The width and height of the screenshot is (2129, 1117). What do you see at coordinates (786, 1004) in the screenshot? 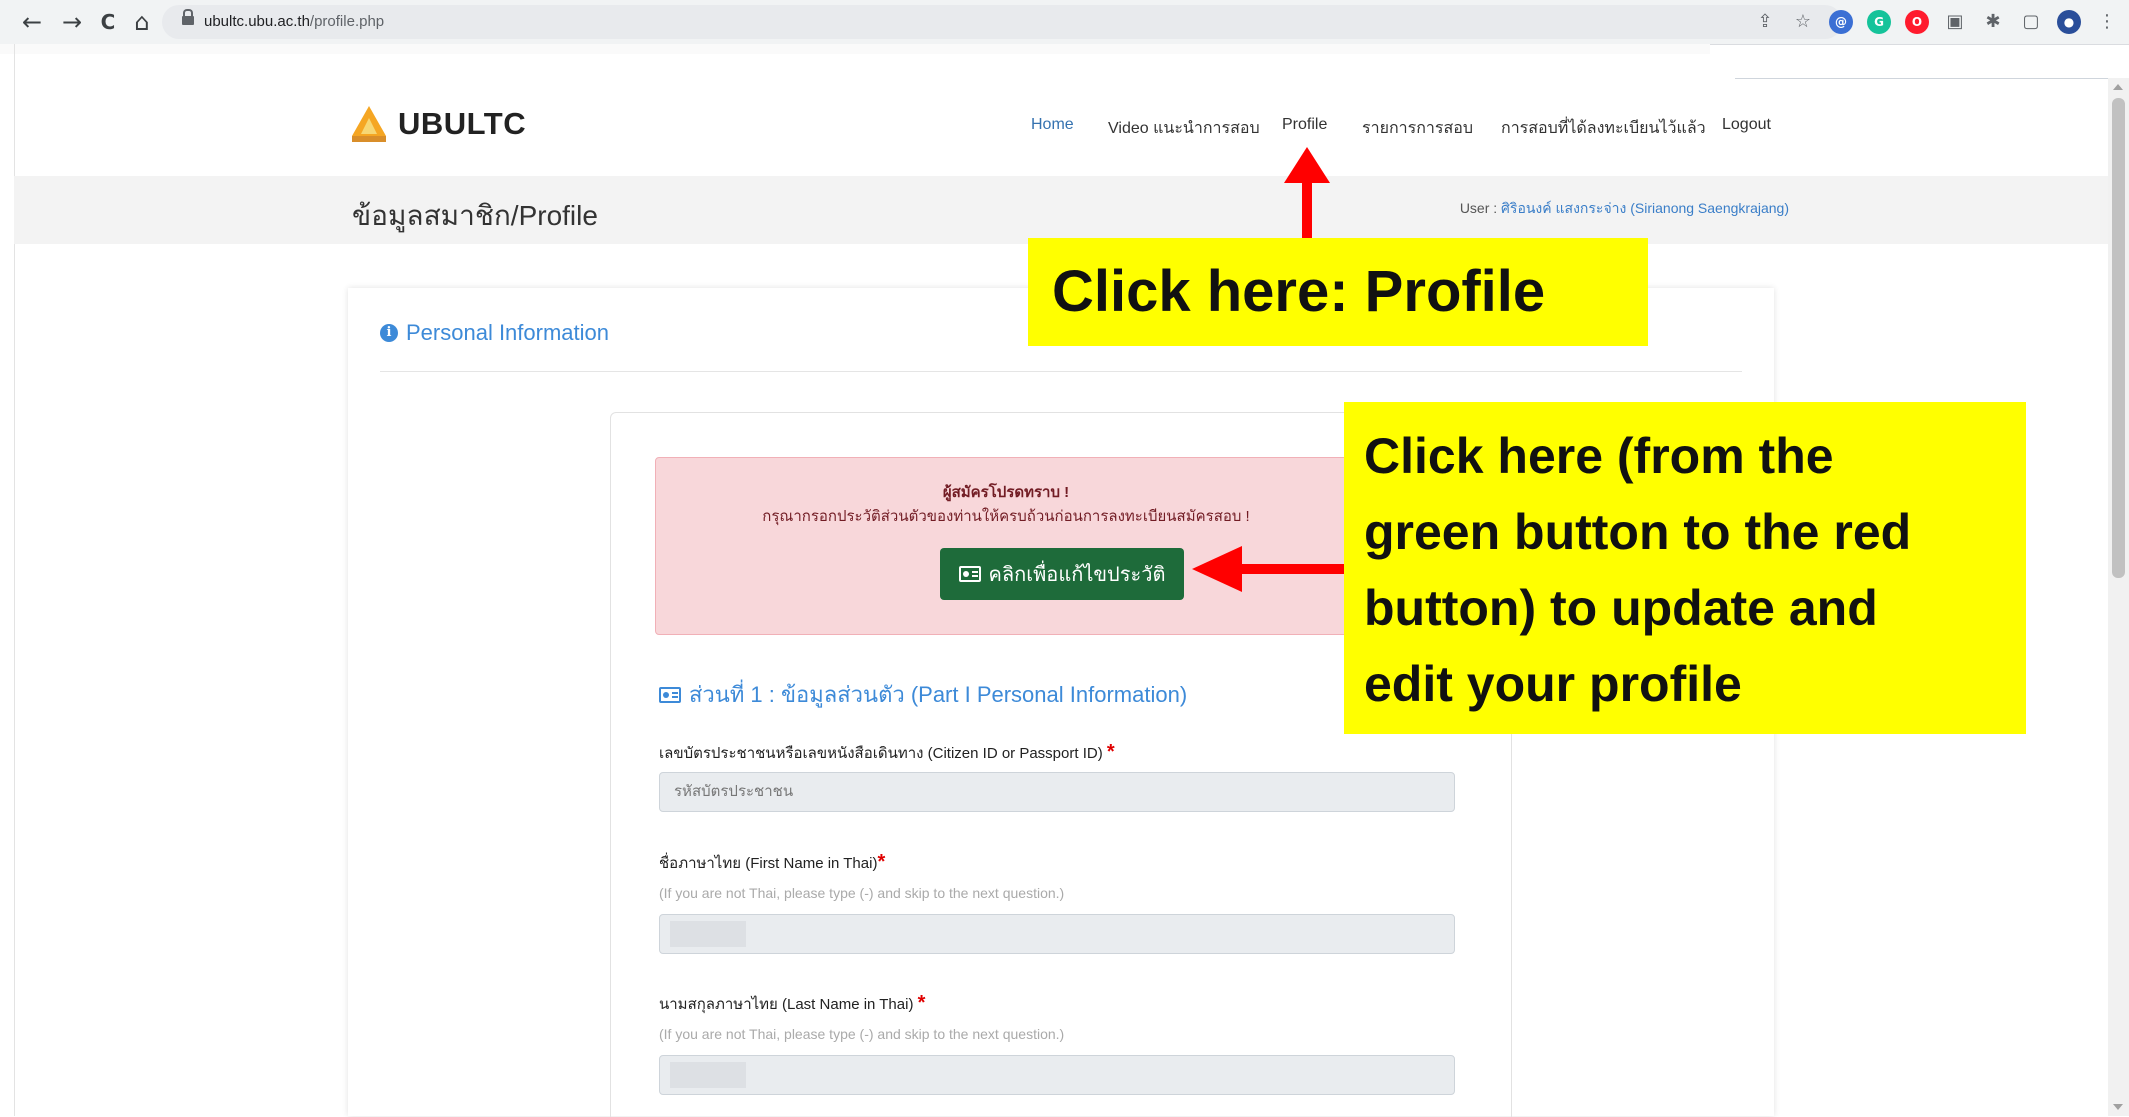
I see `last-name-thai-label-text: นามสกุลภาษาไทย (Last Name in Thai)` at bounding box center [786, 1004].